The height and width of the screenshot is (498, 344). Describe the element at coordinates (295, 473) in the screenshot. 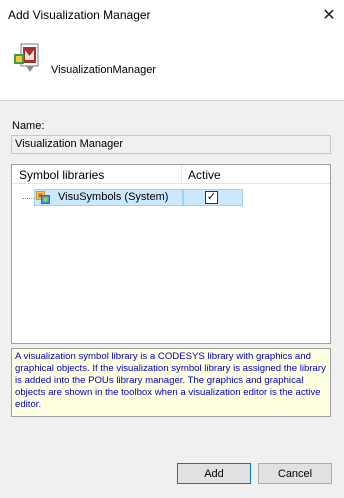

I see `cancel-button: Cancel` at that location.